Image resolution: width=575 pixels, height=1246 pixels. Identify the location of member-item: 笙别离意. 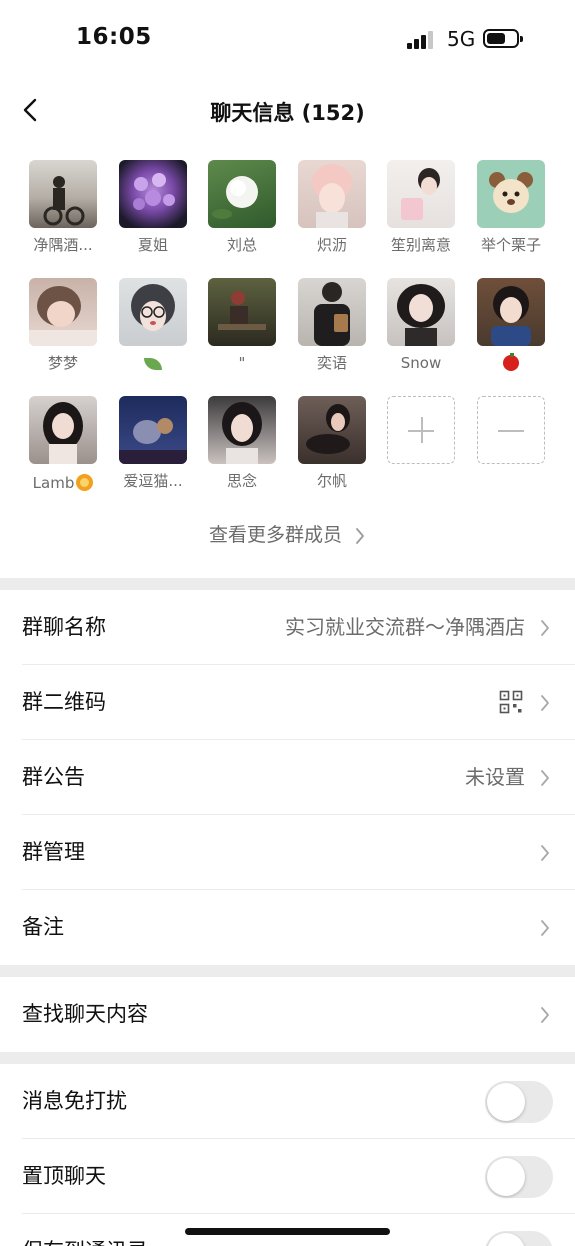
(421, 207).